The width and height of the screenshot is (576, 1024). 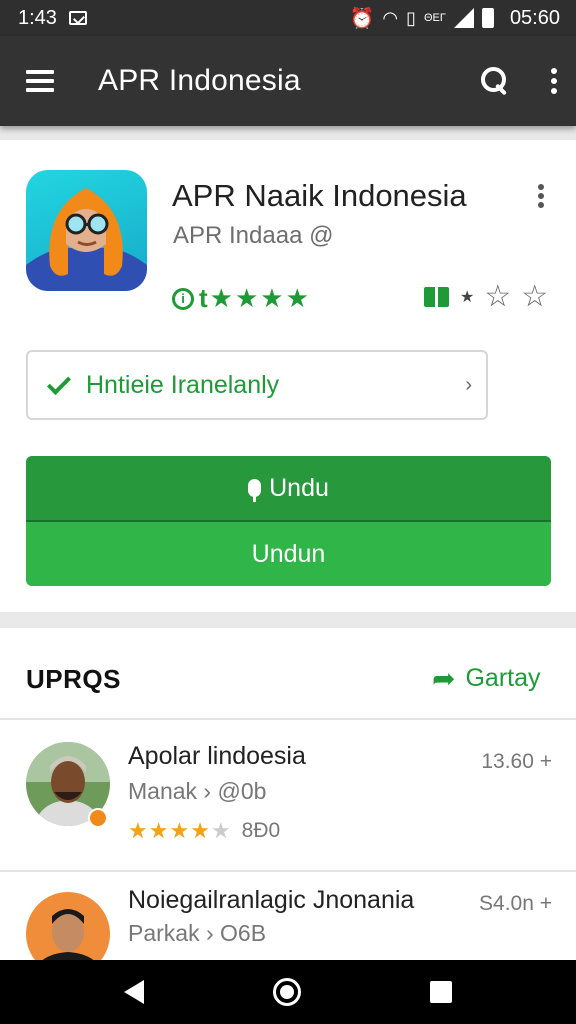 What do you see at coordinates (98, 818) in the screenshot?
I see `verified-badge-icon` at bounding box center [98, 818].